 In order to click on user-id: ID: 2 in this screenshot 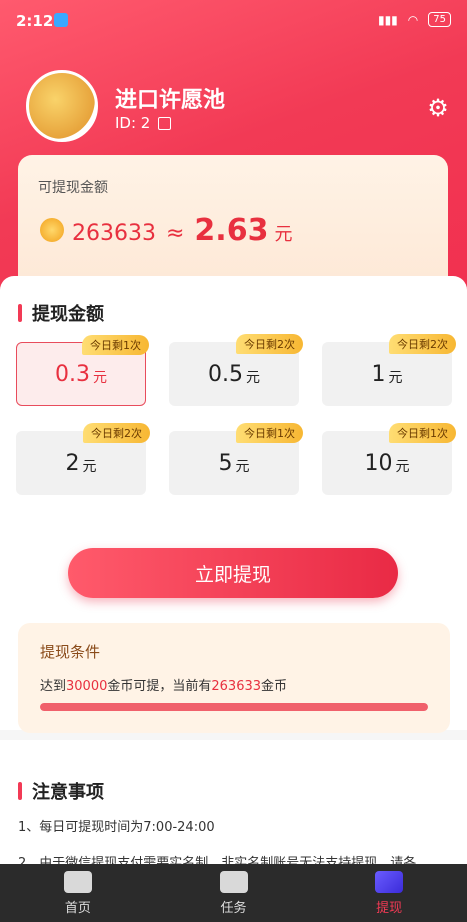, I will do `click(143, 123)`.